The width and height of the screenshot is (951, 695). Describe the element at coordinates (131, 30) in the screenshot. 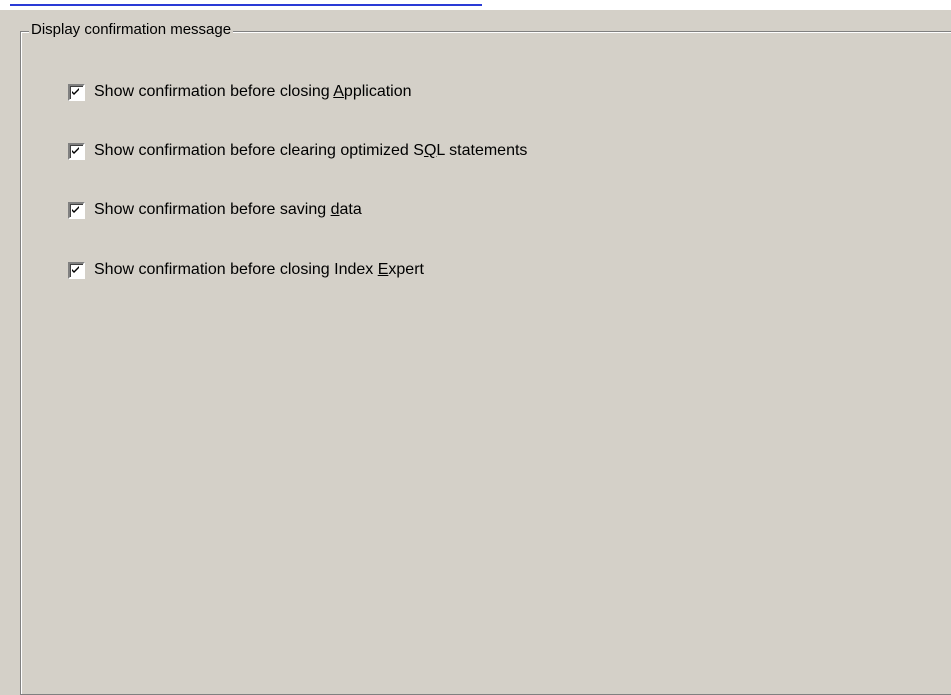

I see `groupbox-title: Display confirmation message` at that location.